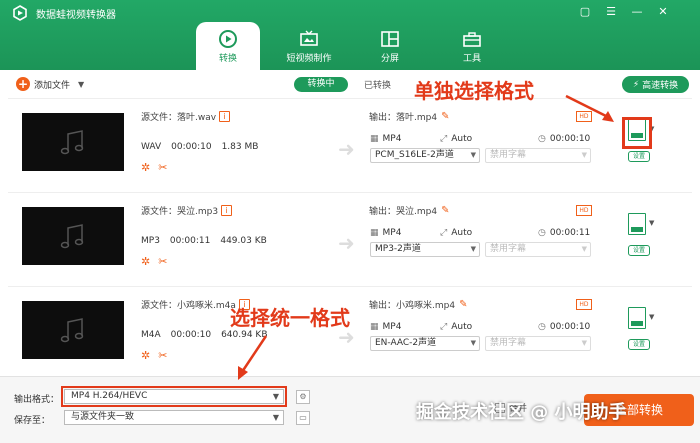 This screenshot has width=700, height=443. I want to click on source-duration: 00:00:11, so click(190, 241).